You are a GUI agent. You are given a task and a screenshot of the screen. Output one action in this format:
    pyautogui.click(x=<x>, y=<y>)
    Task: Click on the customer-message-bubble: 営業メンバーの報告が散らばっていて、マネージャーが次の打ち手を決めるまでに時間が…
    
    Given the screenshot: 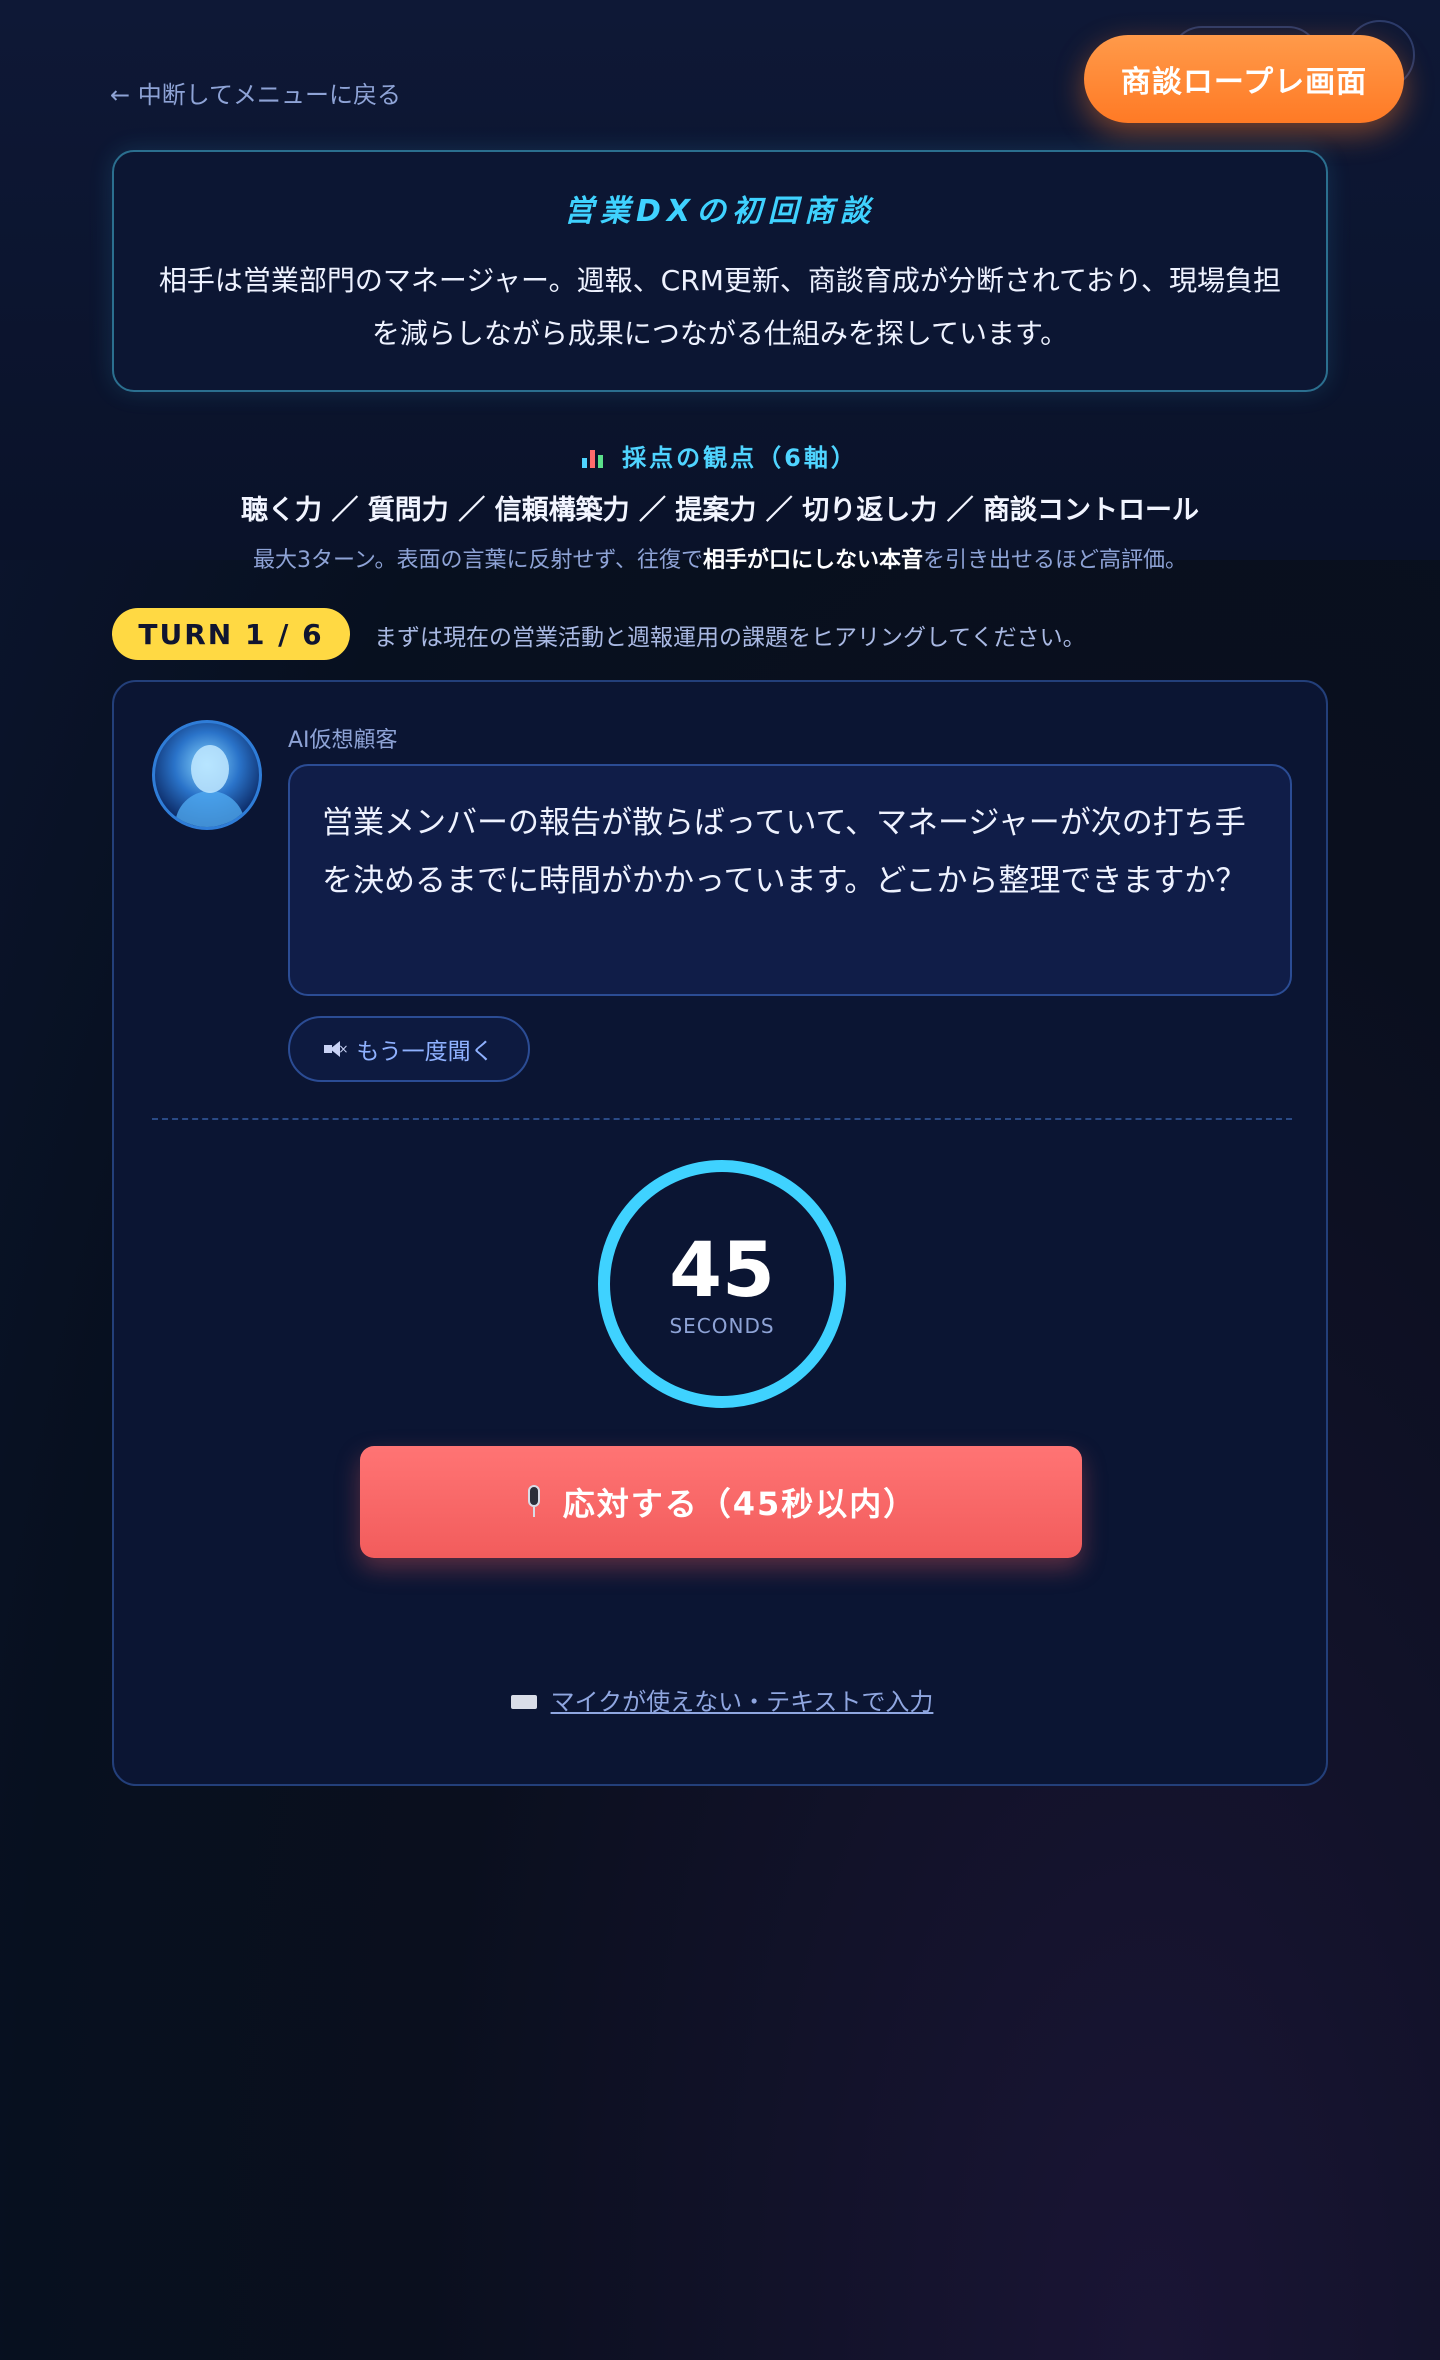 What is the action you would take?
    pyautogui.click(x=790, y=880)
    